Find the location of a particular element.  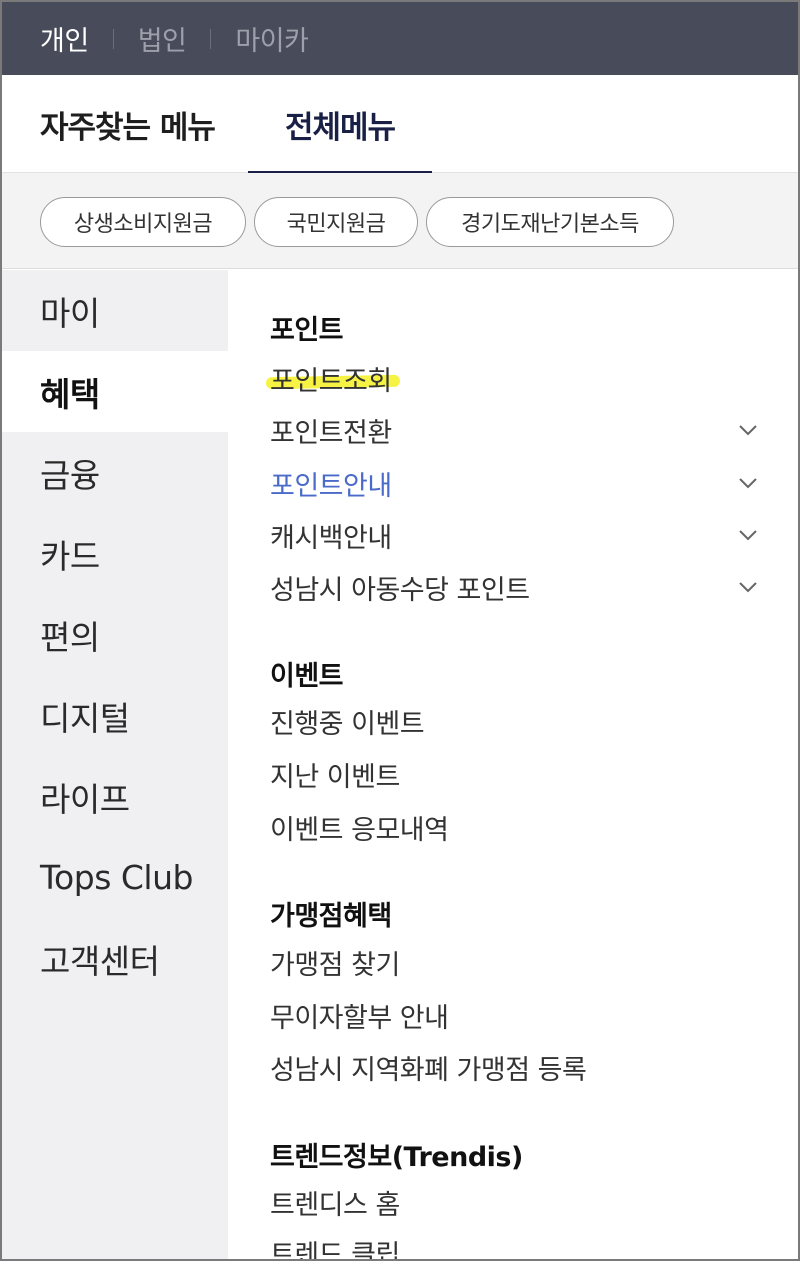

sidebar-item-benefits: 혜택 is located at coordinates (115, 391).